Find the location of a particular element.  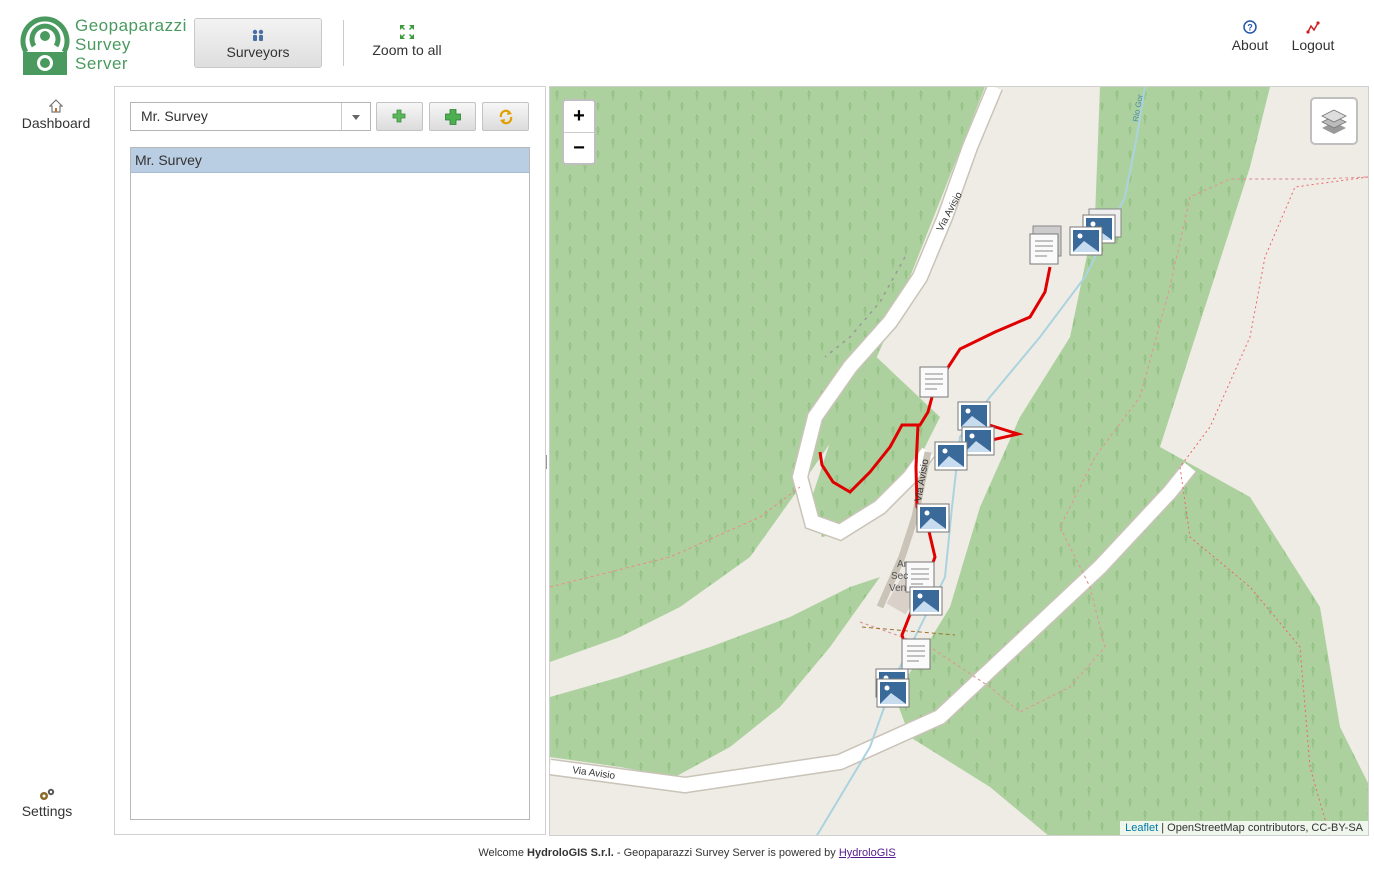

zoom-in-button: + is located at coordinates (579, 117).